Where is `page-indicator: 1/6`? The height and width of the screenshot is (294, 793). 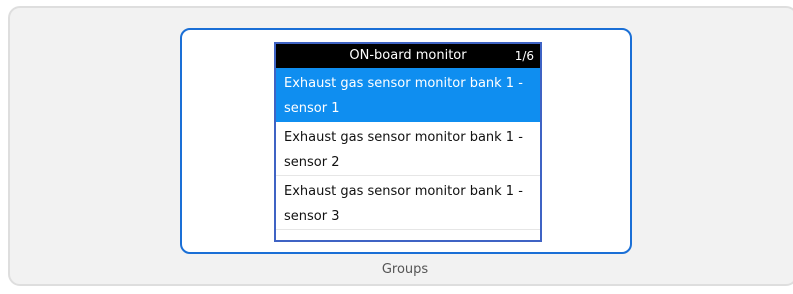
page-indicator: 1/6 is located at coordinates (524, 56).